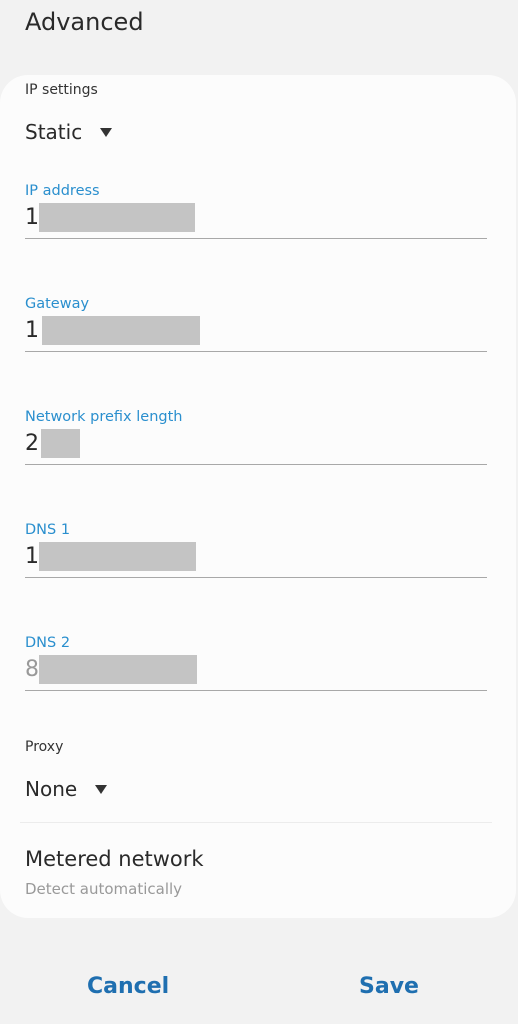 This screenshot has height=1024, width=518. Describe the element at coordinates (104, 417) in the screenshot. I see `field-label: Network prefix length` at that location.